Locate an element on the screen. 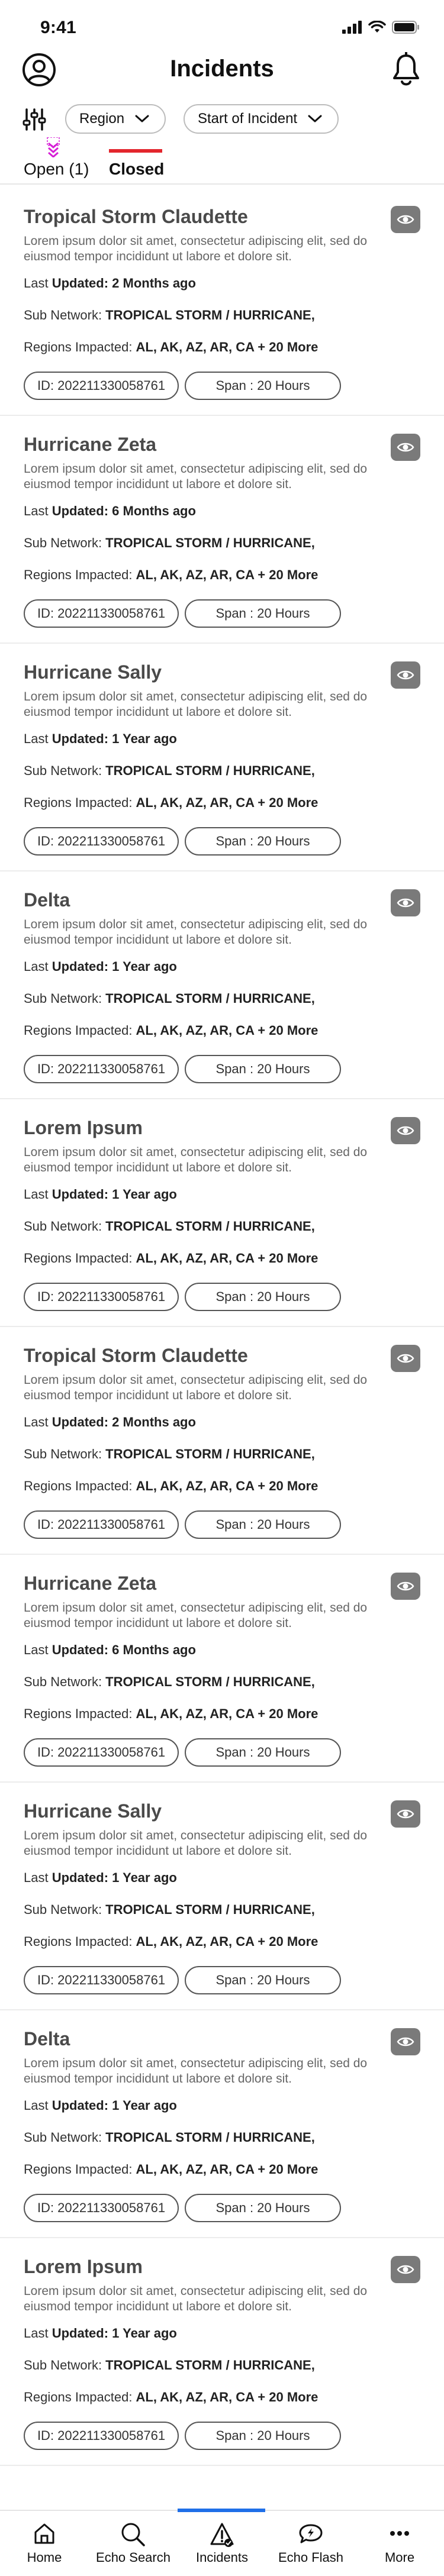  nav-item-more: More is located at coordinates (399, 2543).